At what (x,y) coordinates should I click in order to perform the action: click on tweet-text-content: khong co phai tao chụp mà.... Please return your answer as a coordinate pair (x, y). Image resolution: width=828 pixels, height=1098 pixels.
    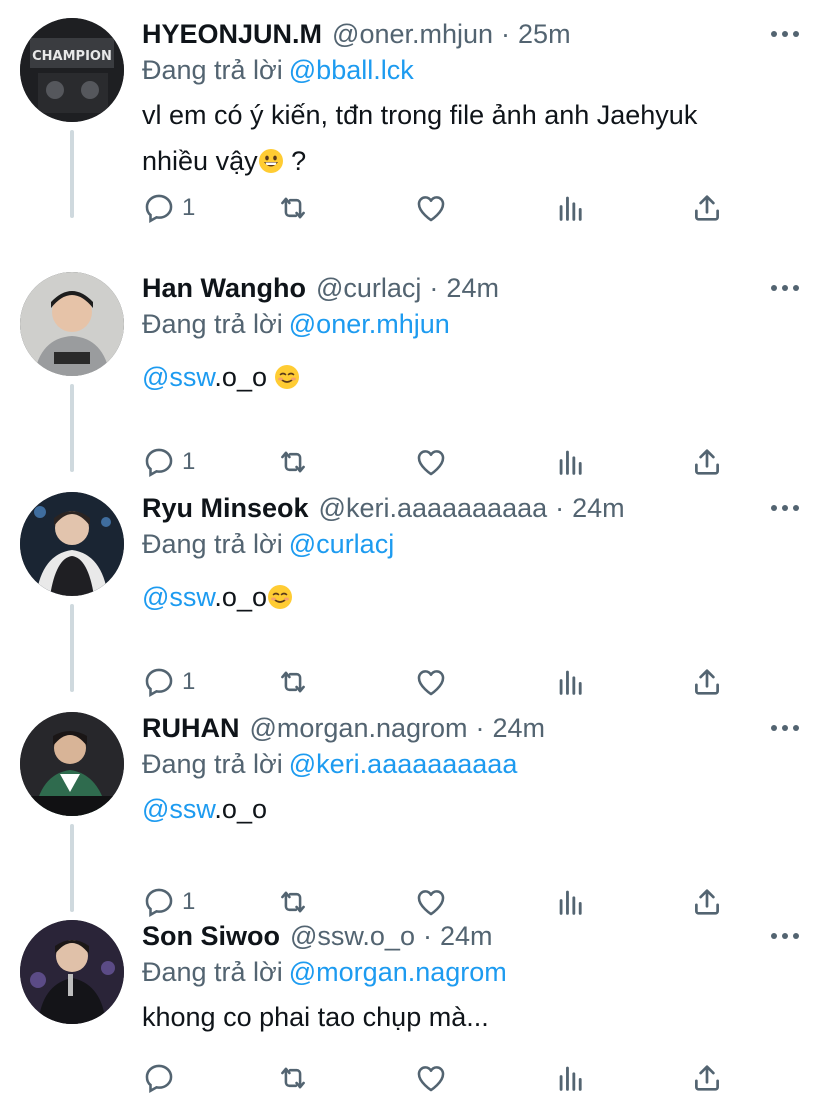
    Looking at the image, I should click on (315, 1017).